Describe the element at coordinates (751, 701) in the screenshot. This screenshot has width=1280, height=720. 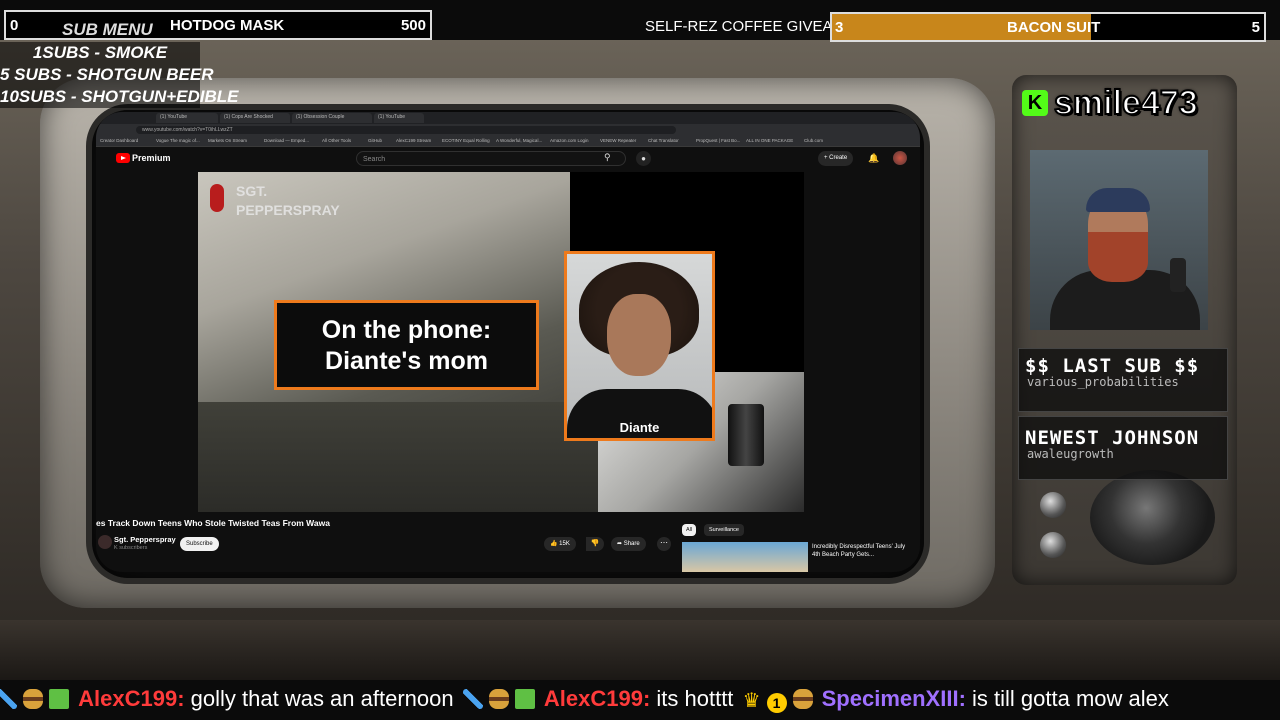
I see `crown-icon: ♛` at that location.